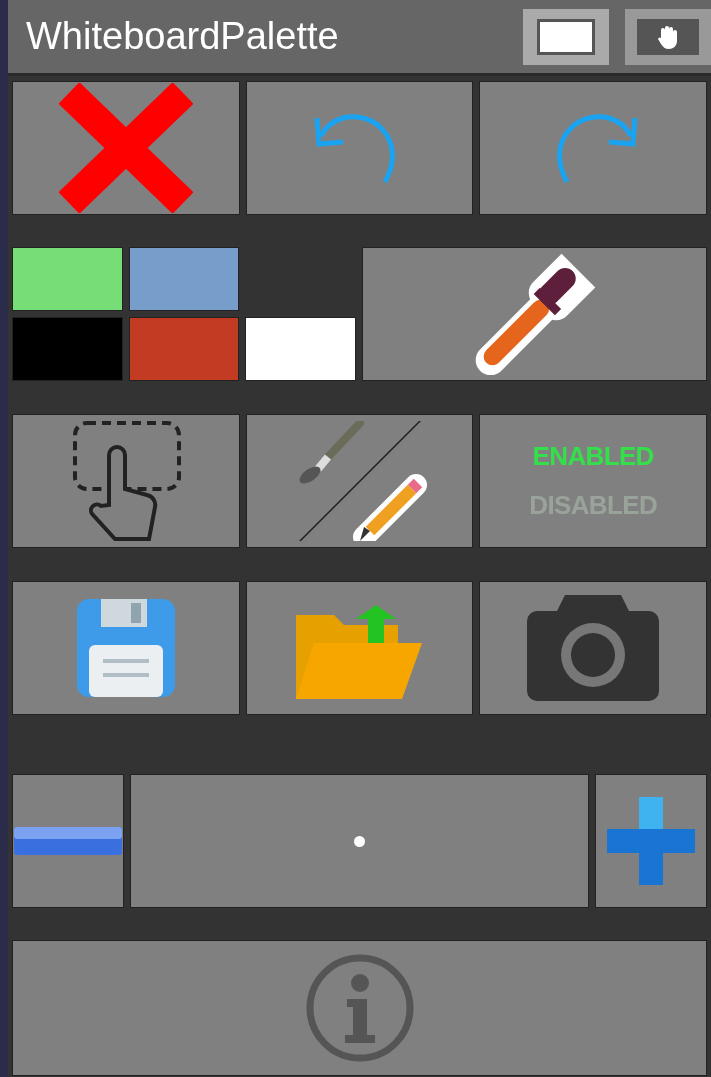  I want to click on camera-button, so click(593, 648).